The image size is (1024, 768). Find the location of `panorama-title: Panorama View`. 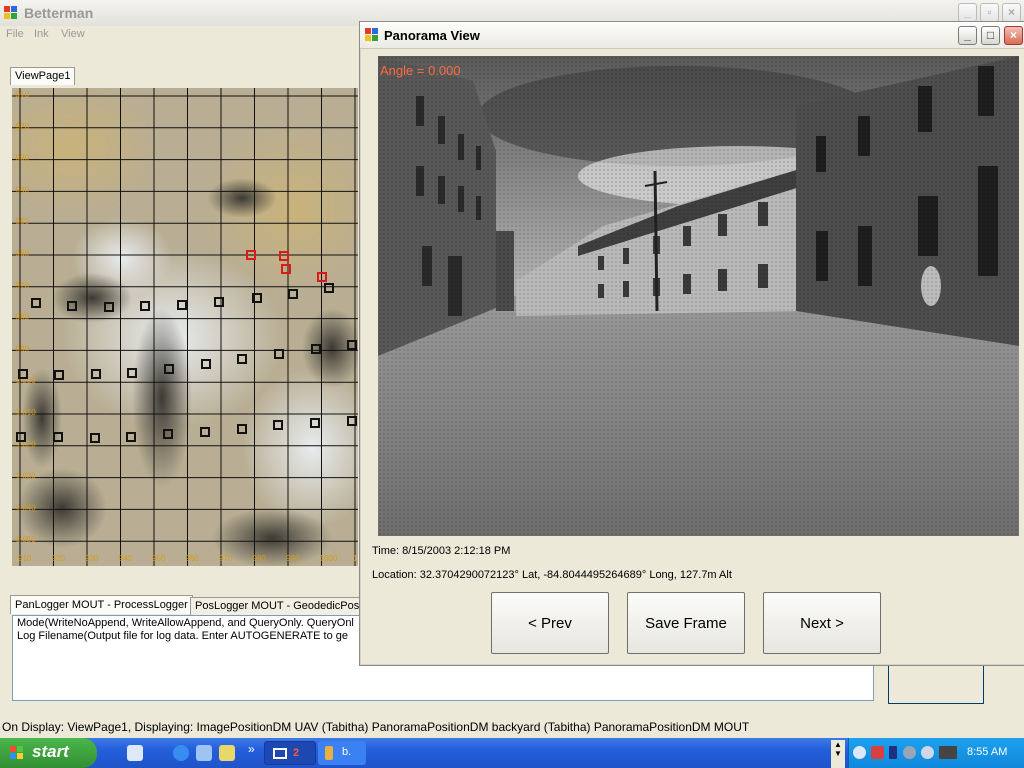

panorama-title: Panorama View is located at coordinates (432, 35).